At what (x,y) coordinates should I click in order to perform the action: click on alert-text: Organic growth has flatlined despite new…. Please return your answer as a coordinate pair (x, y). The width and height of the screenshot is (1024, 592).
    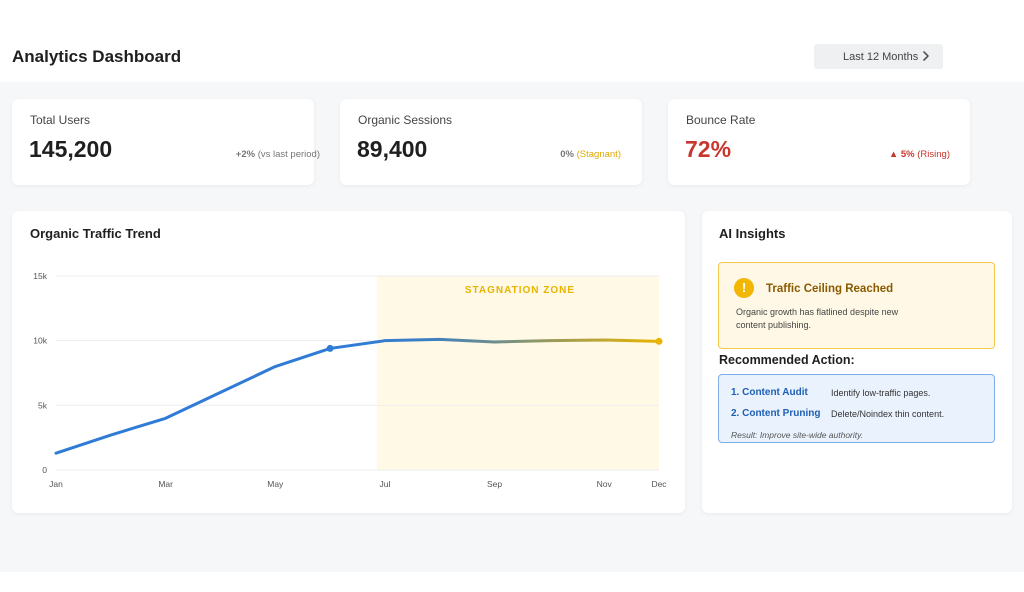
    Looking at the image, I should click on (817, 318).